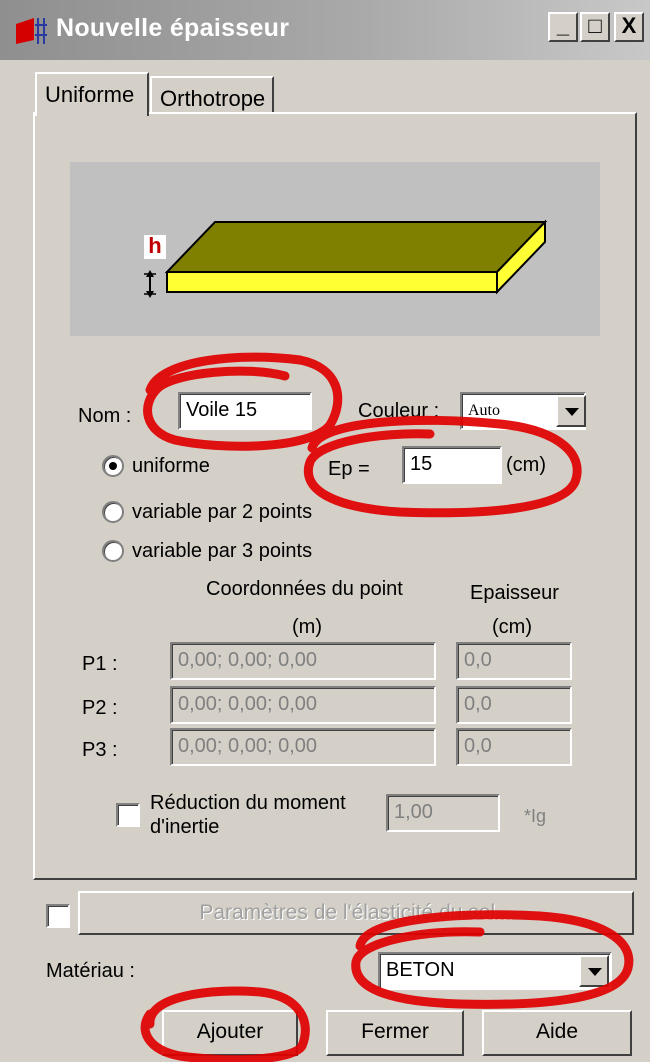 This screenshot has height=1062, width=650. What do you see at coordinates (492, 959) in the screenshot?
I see `annotation-circle-materiau` at bounding box center [492, 959].